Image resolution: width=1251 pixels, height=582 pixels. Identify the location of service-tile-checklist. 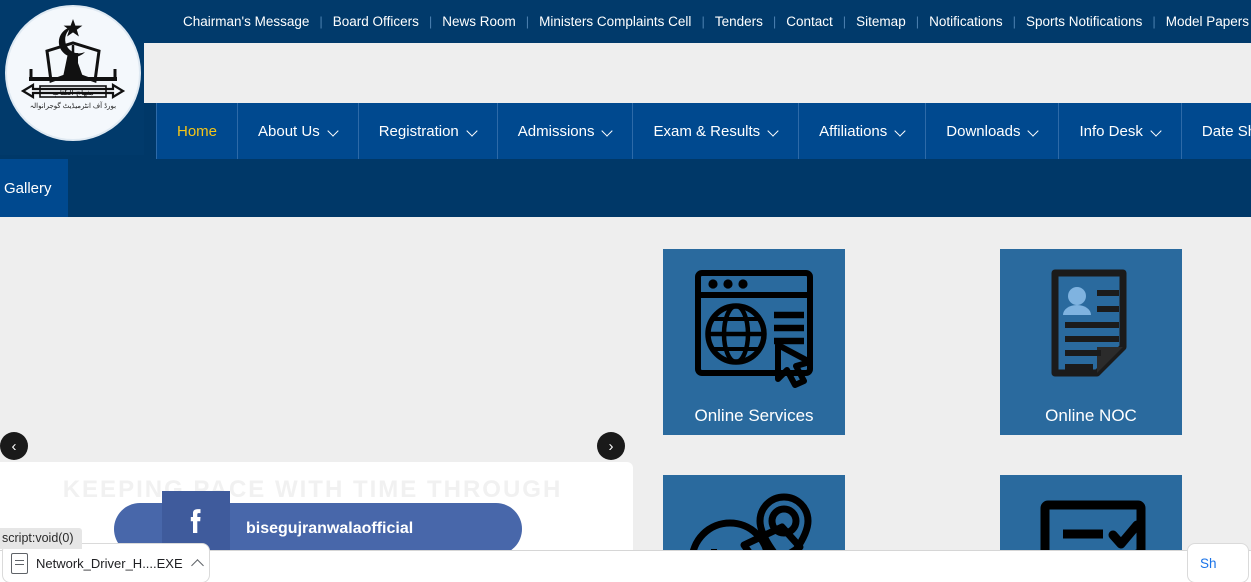
(1091, 528).